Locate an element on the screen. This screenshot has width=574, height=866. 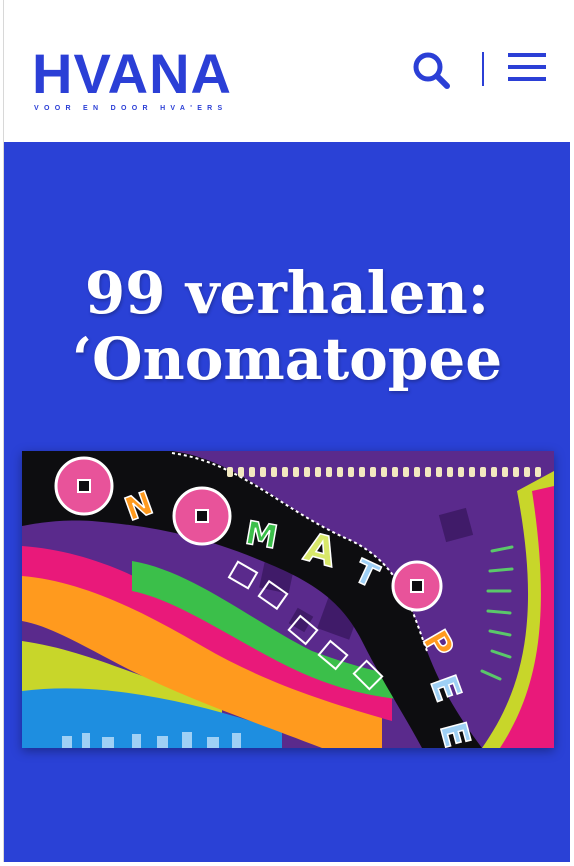
hvana-logo: HVANA VOOR EN DOOR HVA'ERS is located at coordinates (138, 80).